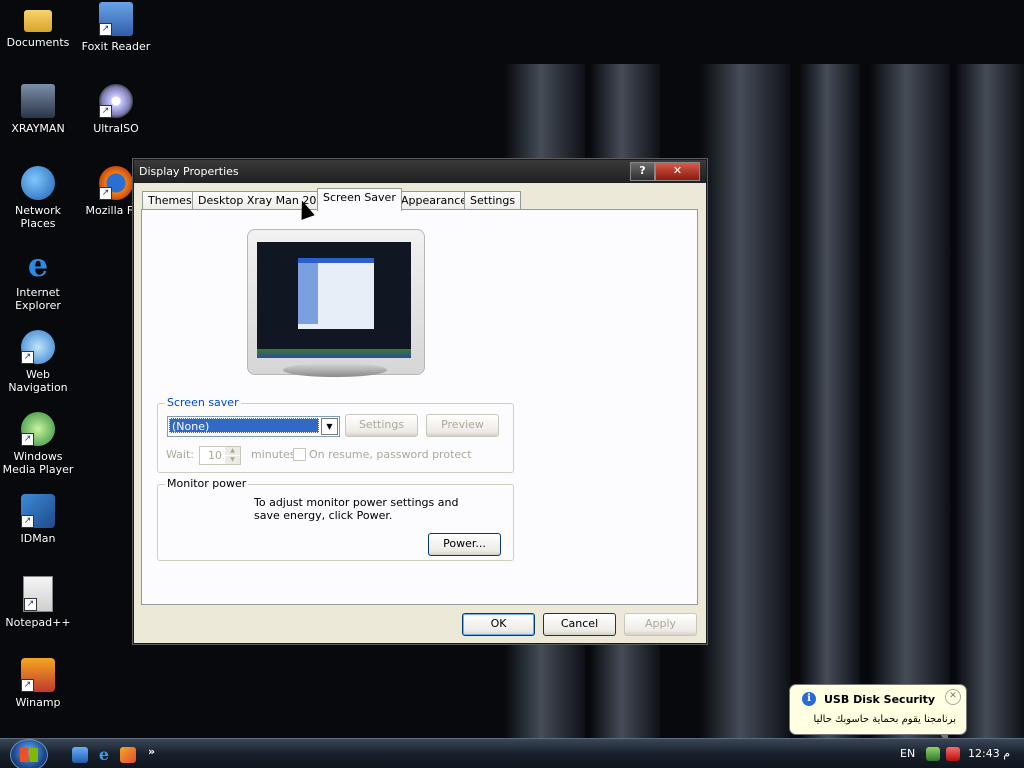 This screenshot has height=768, width=1024. Describe the element at coordinates (907, 753) in the screenshot. I see `language-indicator: EN` at that location.